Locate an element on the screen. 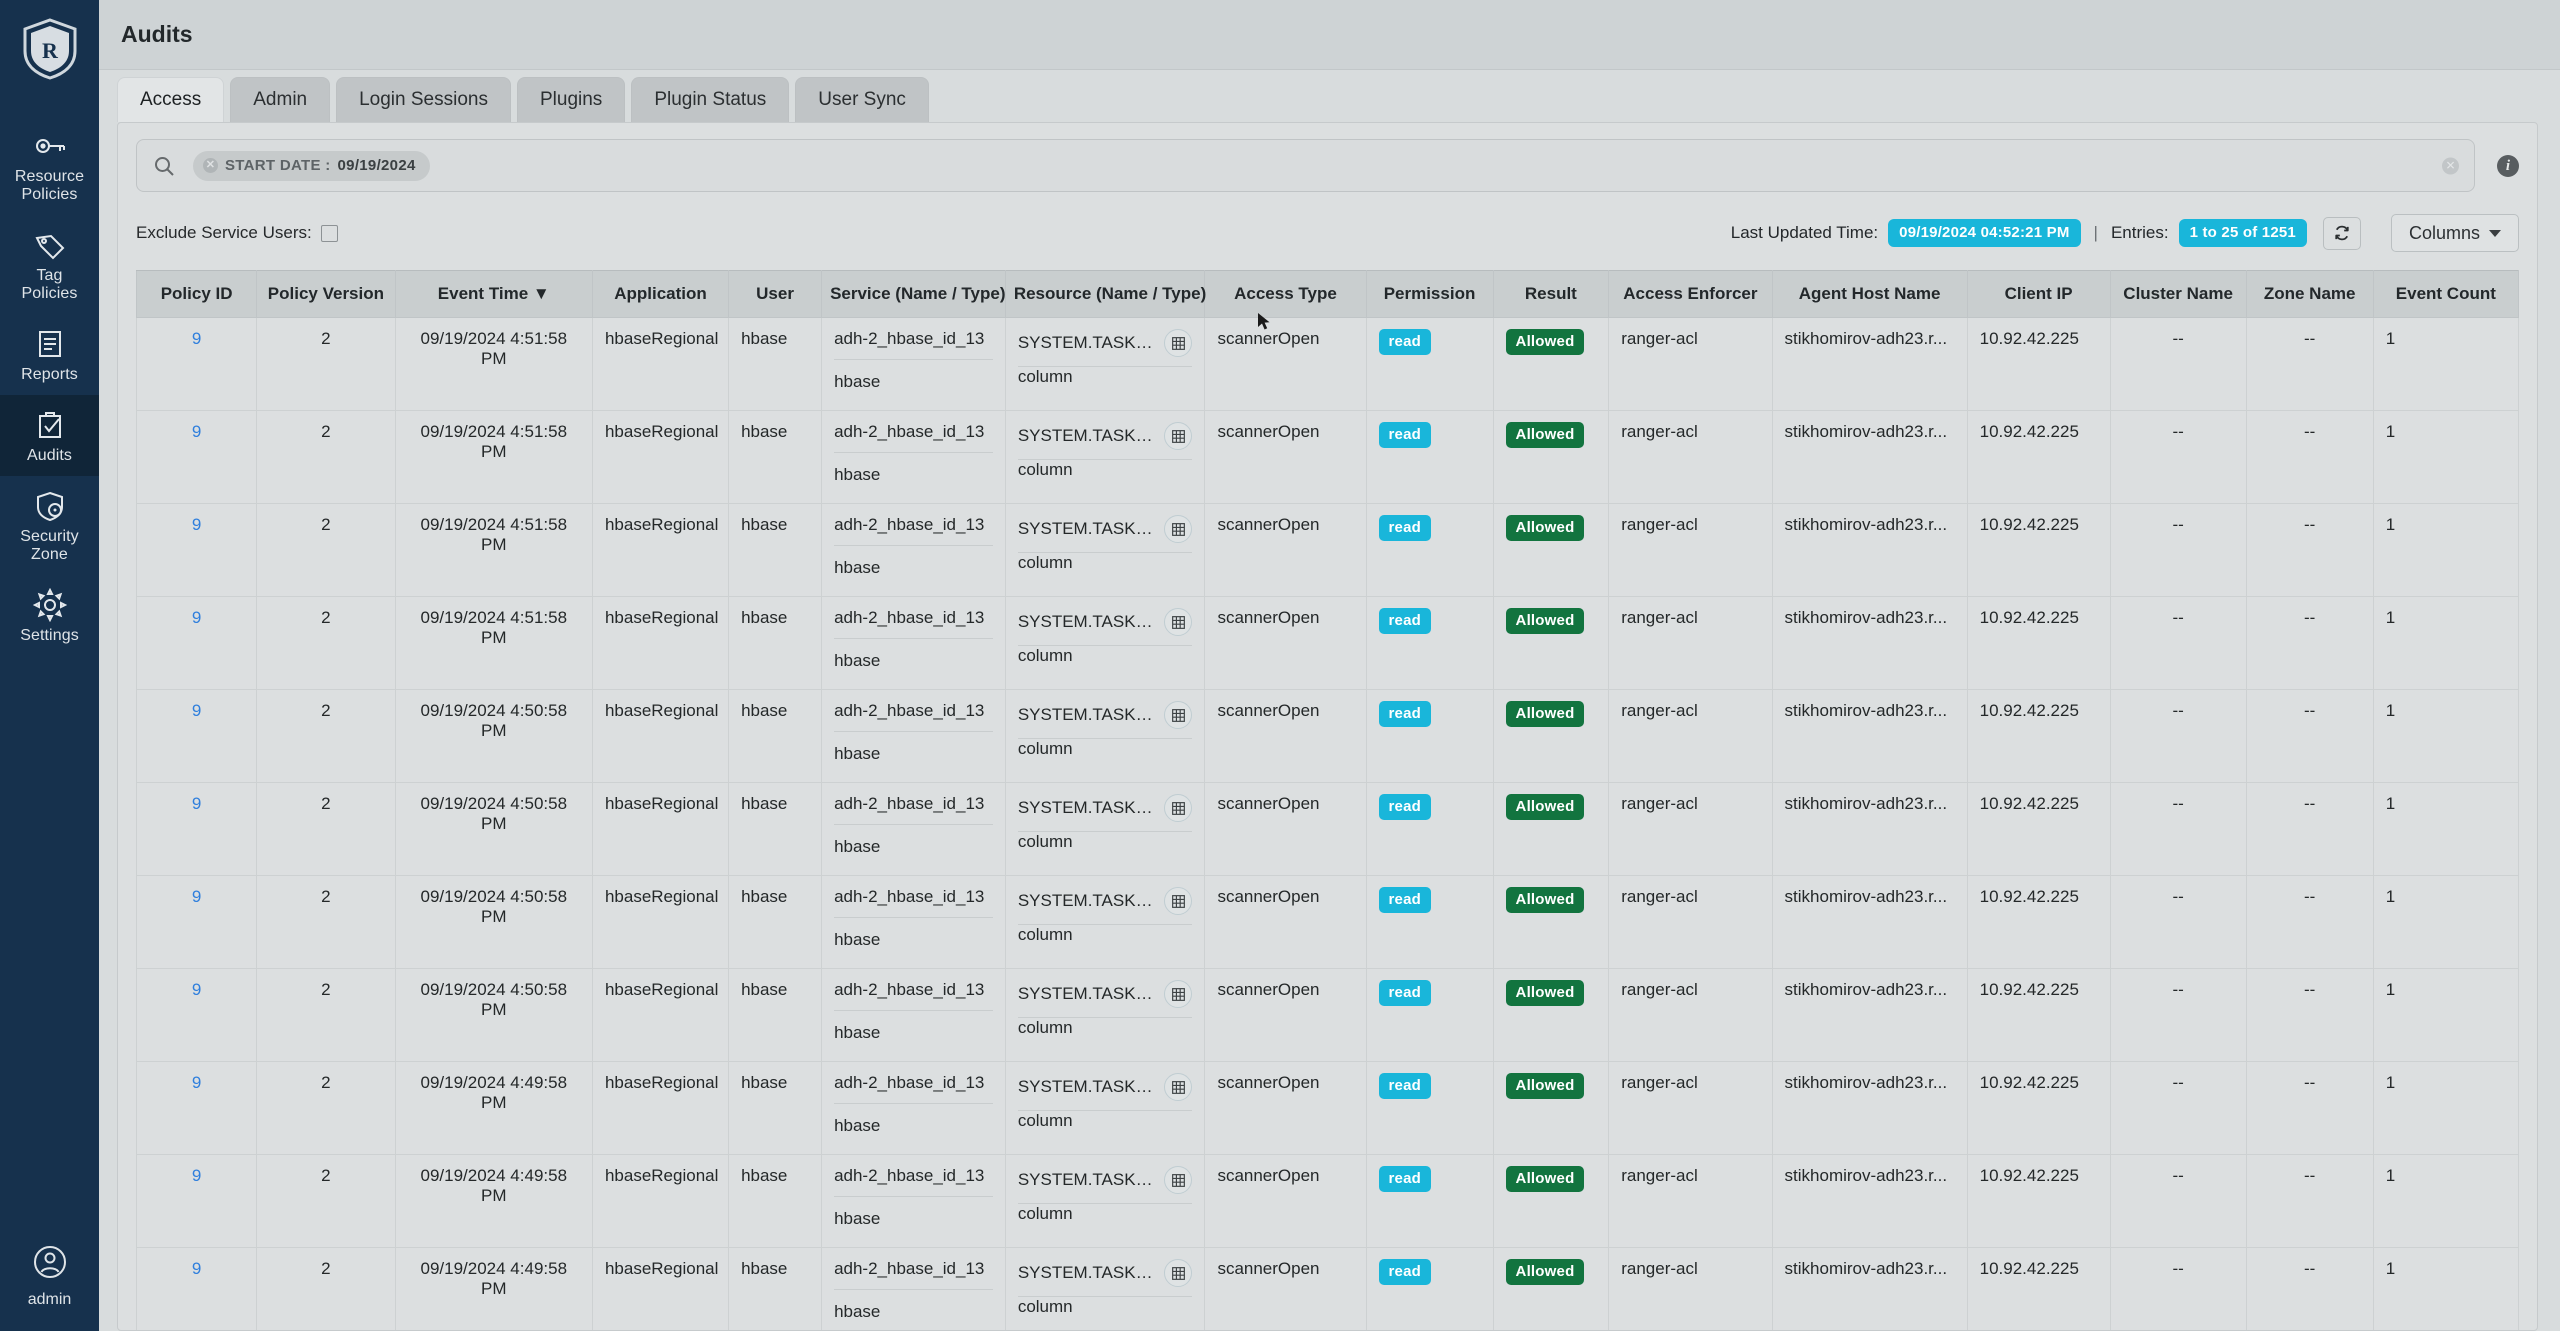 The width and height of the screenshot is (2560, 1331). sidebar-item-tag-policies: Tag Policies is located at coordinates (49, 264).